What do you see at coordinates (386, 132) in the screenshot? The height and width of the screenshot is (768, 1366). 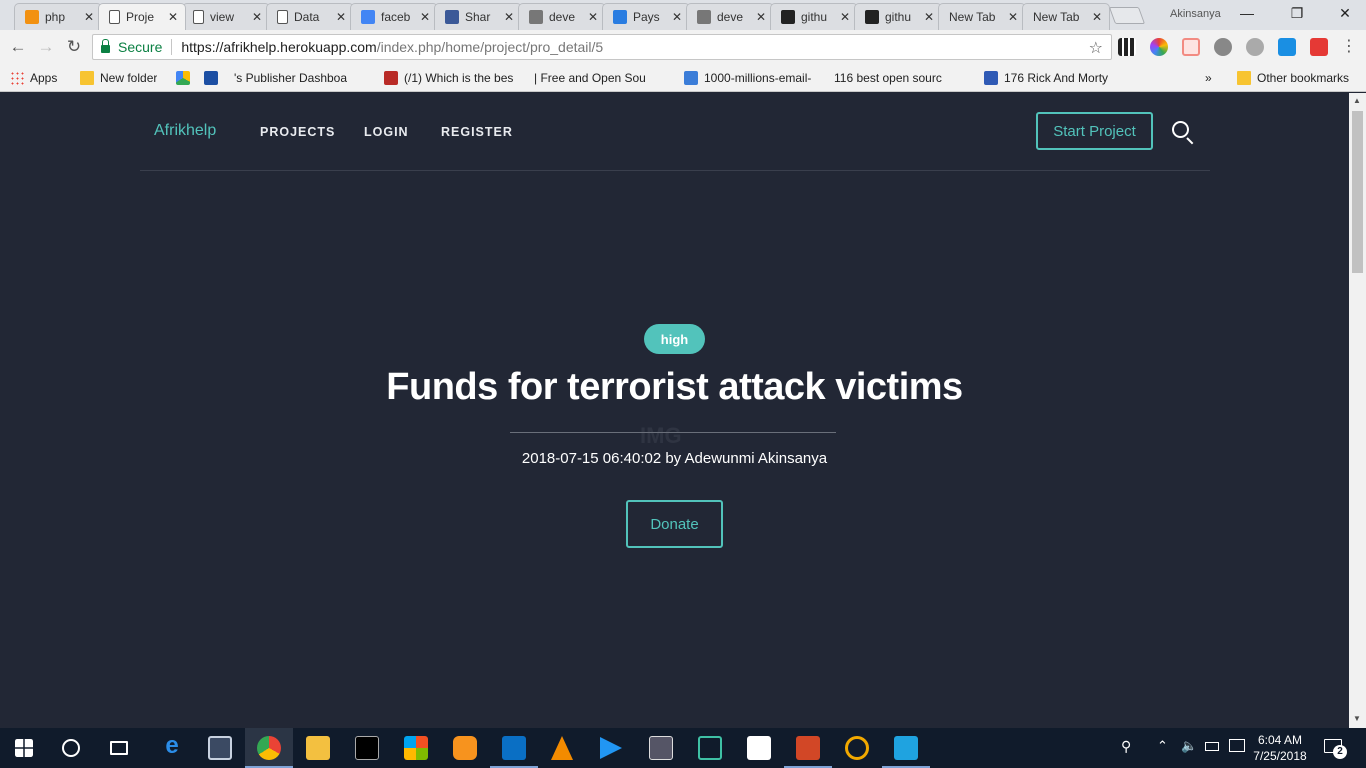 I see `nav-login: LOGIN` at bounding box center [386, 132].